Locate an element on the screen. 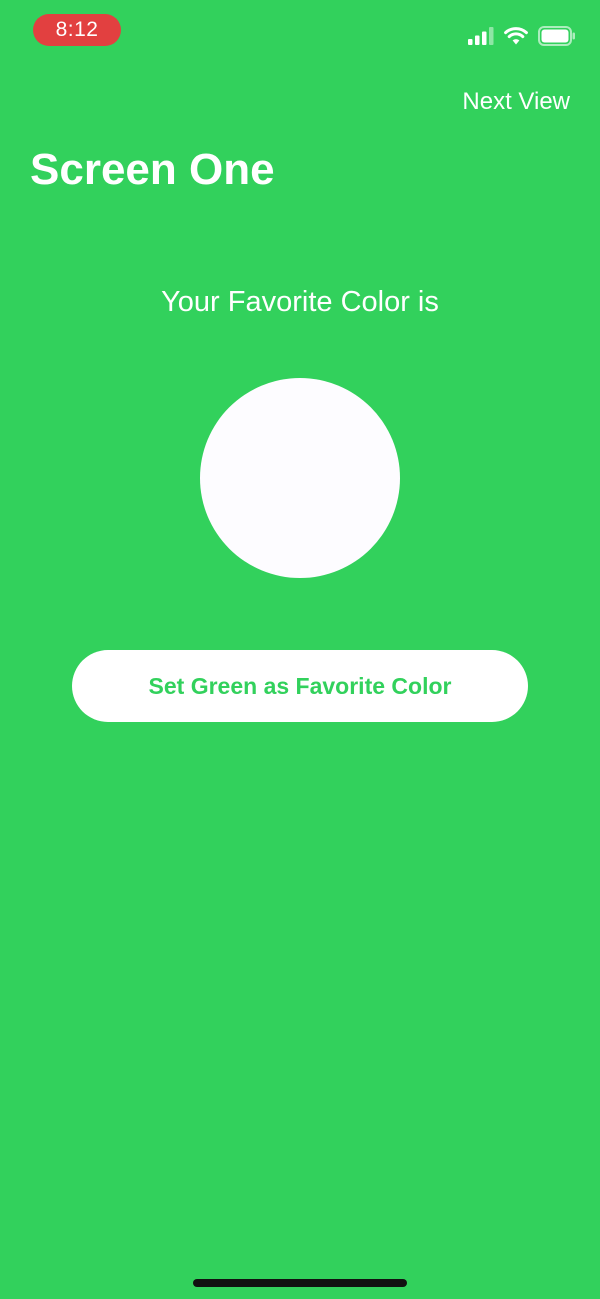  cellular-signal-icon is located at coordinates (481, 36).